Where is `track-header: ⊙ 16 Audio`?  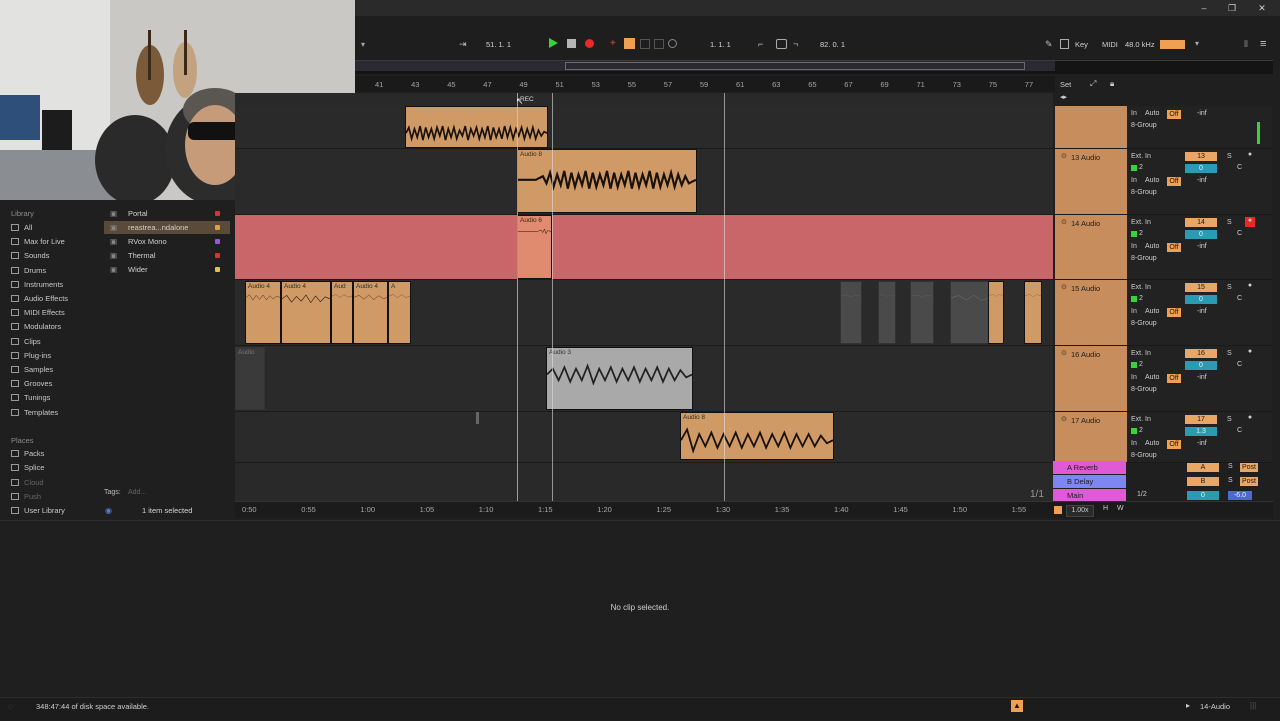
track-header: ⊙ 16 Audio is located at coordinates (1091, 379).